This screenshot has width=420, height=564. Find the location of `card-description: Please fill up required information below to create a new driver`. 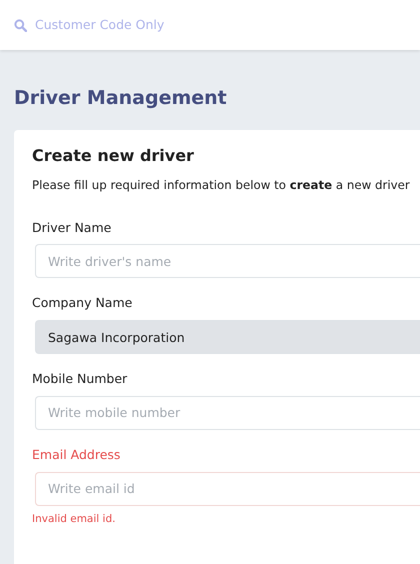

card-description: Please fill up required information below to create a new driver is located at coordinates (221, 185).